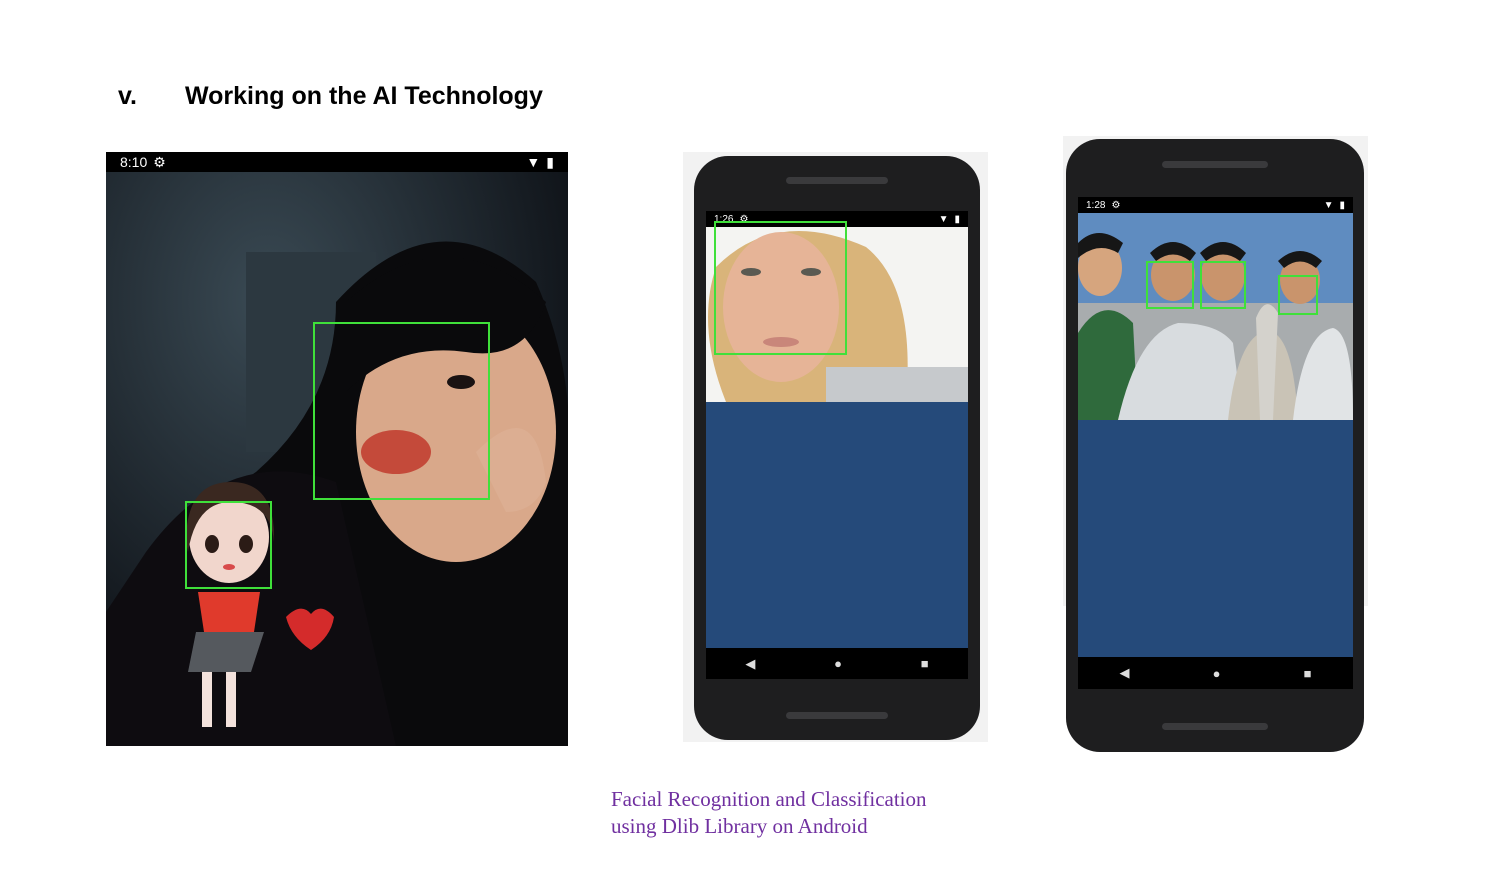 The width and height of the screenshot is (1488, 884). I want to click on caption-line-2: using Dlib Library on Android, so click(739, 826).